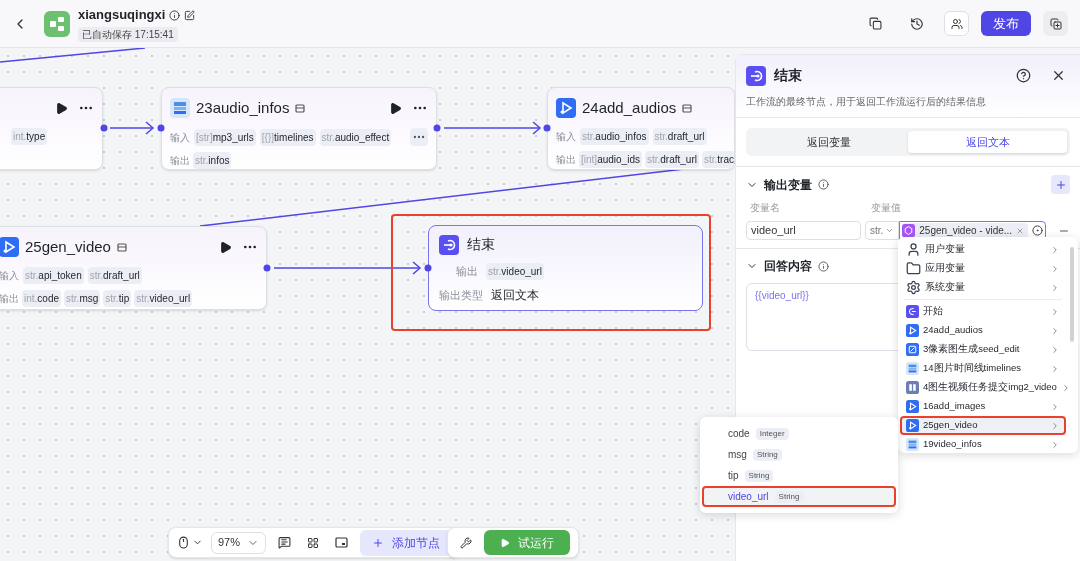  Describe the element at coordinates (212, 160) in the screenshot. I see `variable-tag: str.infos` at that location.